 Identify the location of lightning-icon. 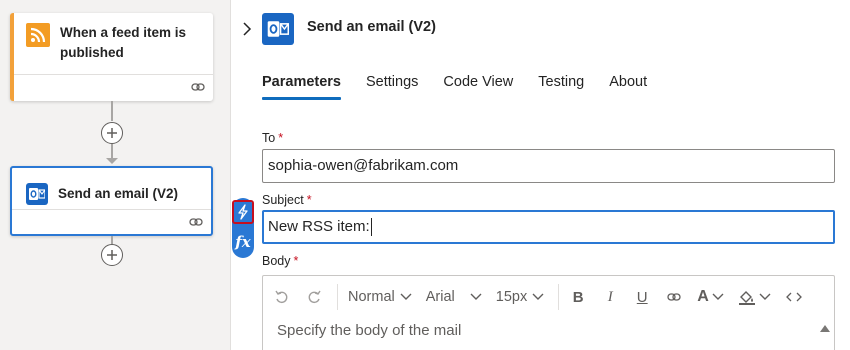
(243, 212).